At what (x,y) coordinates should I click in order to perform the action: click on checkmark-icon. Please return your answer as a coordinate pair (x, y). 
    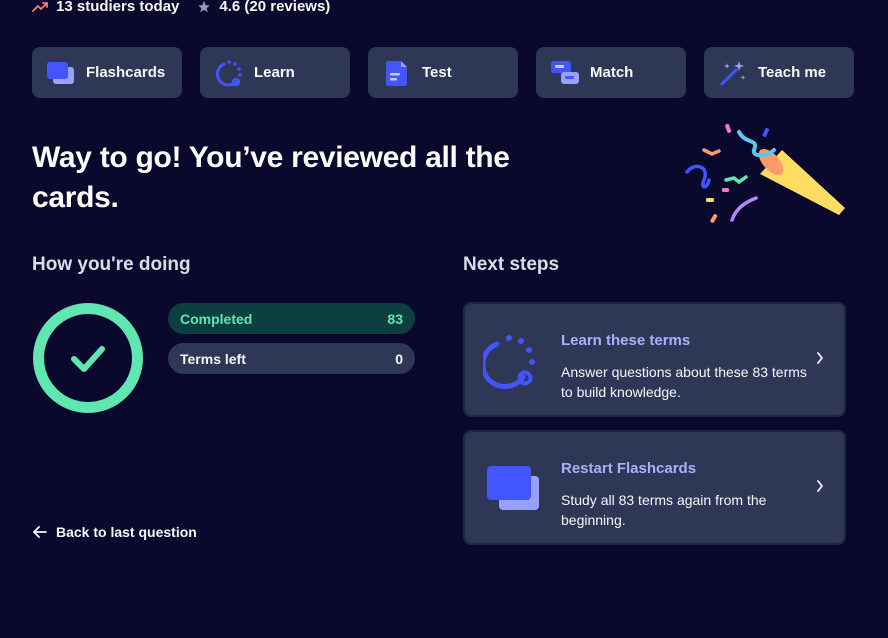
    Looking at the image, I should click on (88, 359).